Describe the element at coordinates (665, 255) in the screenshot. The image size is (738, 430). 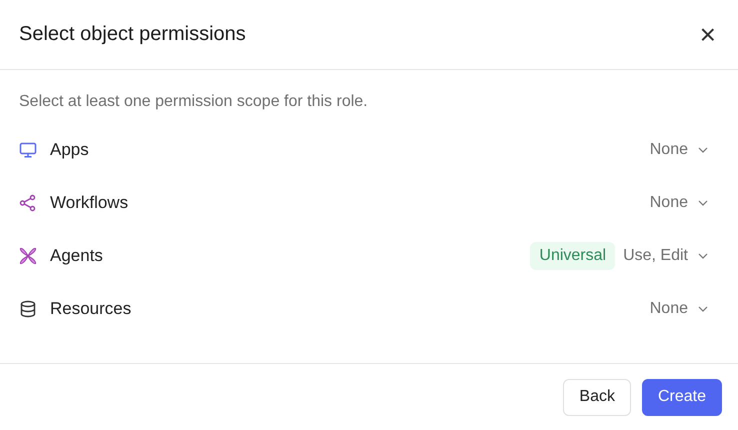
I see `permission-dropdown: Use, Edit` at that location.